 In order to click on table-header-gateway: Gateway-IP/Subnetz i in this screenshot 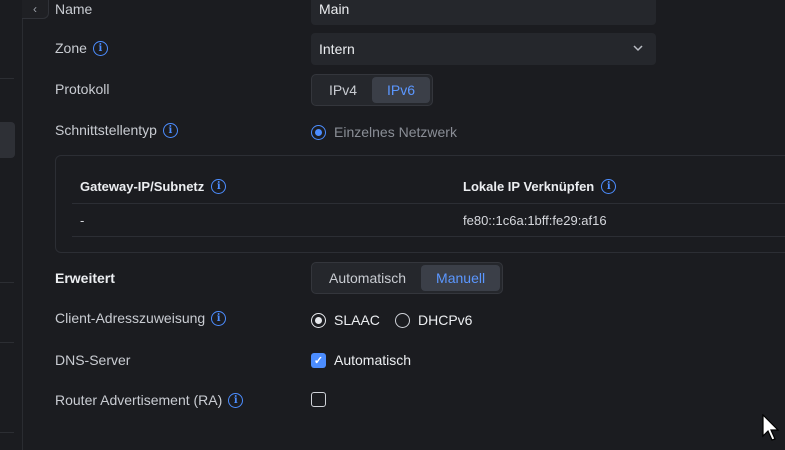, I will do `click(153, 186)`.